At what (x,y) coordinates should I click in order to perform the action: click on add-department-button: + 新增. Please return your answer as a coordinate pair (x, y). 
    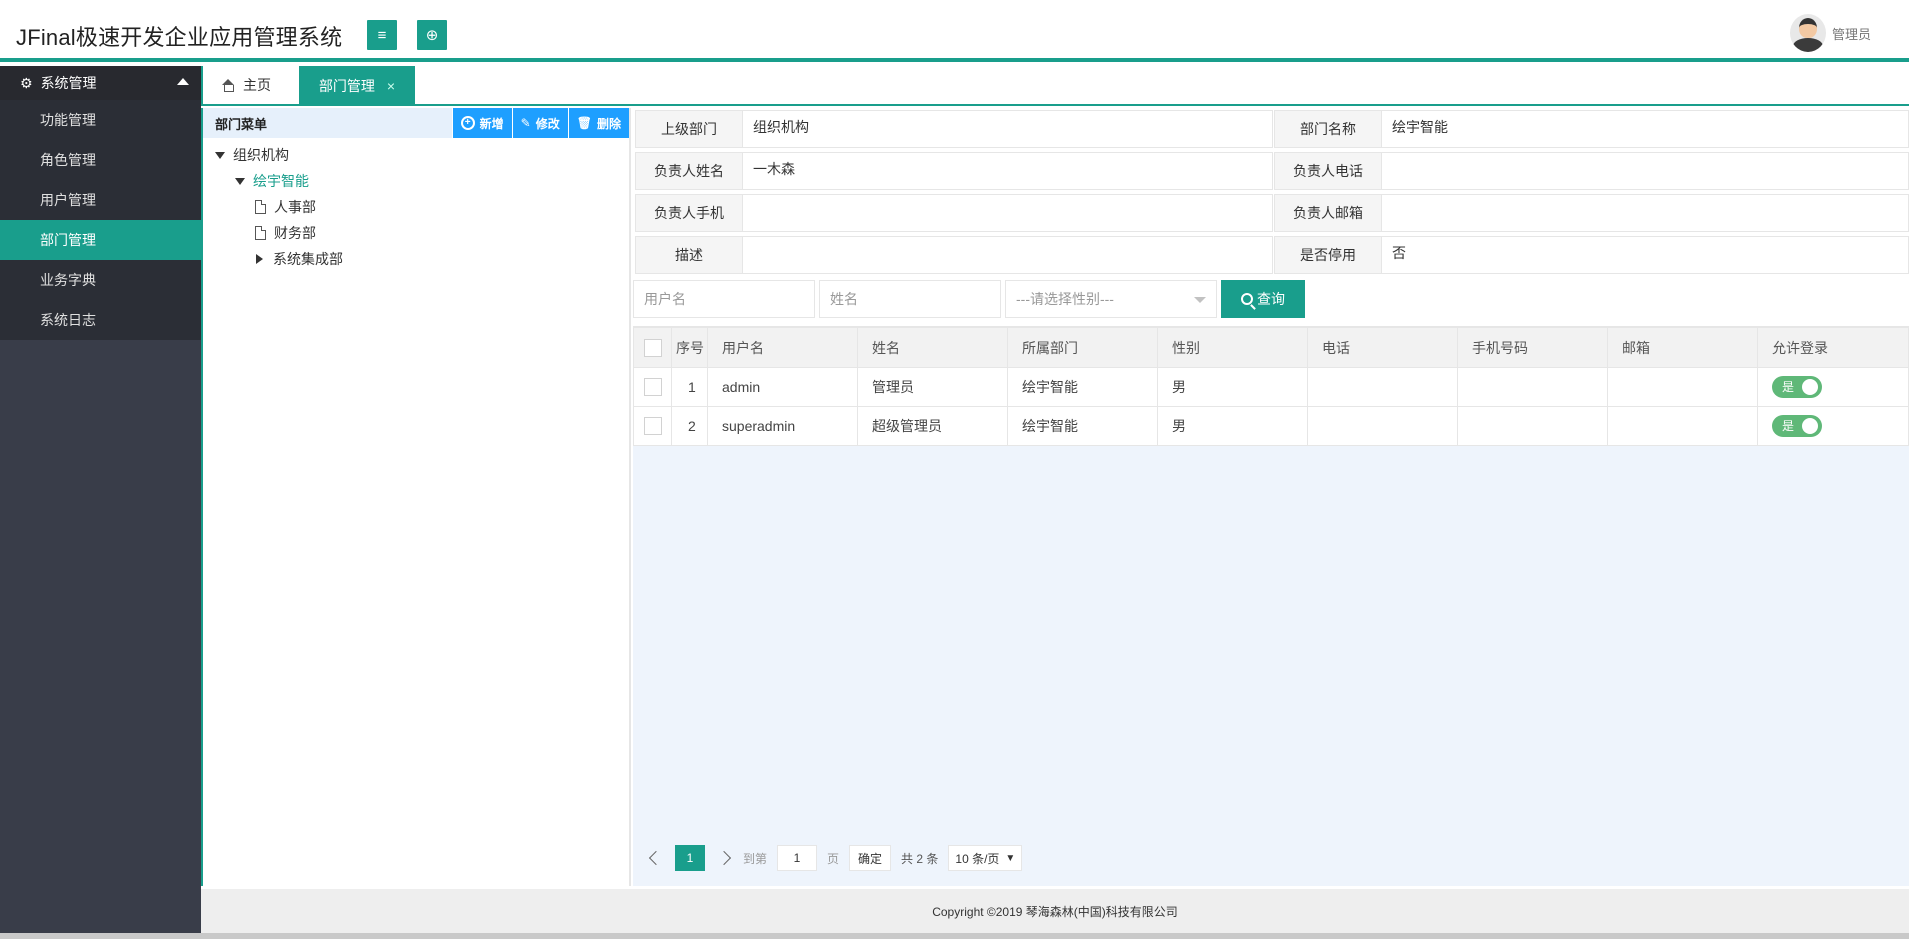
    Looking at the image, I should click on (481, 123).